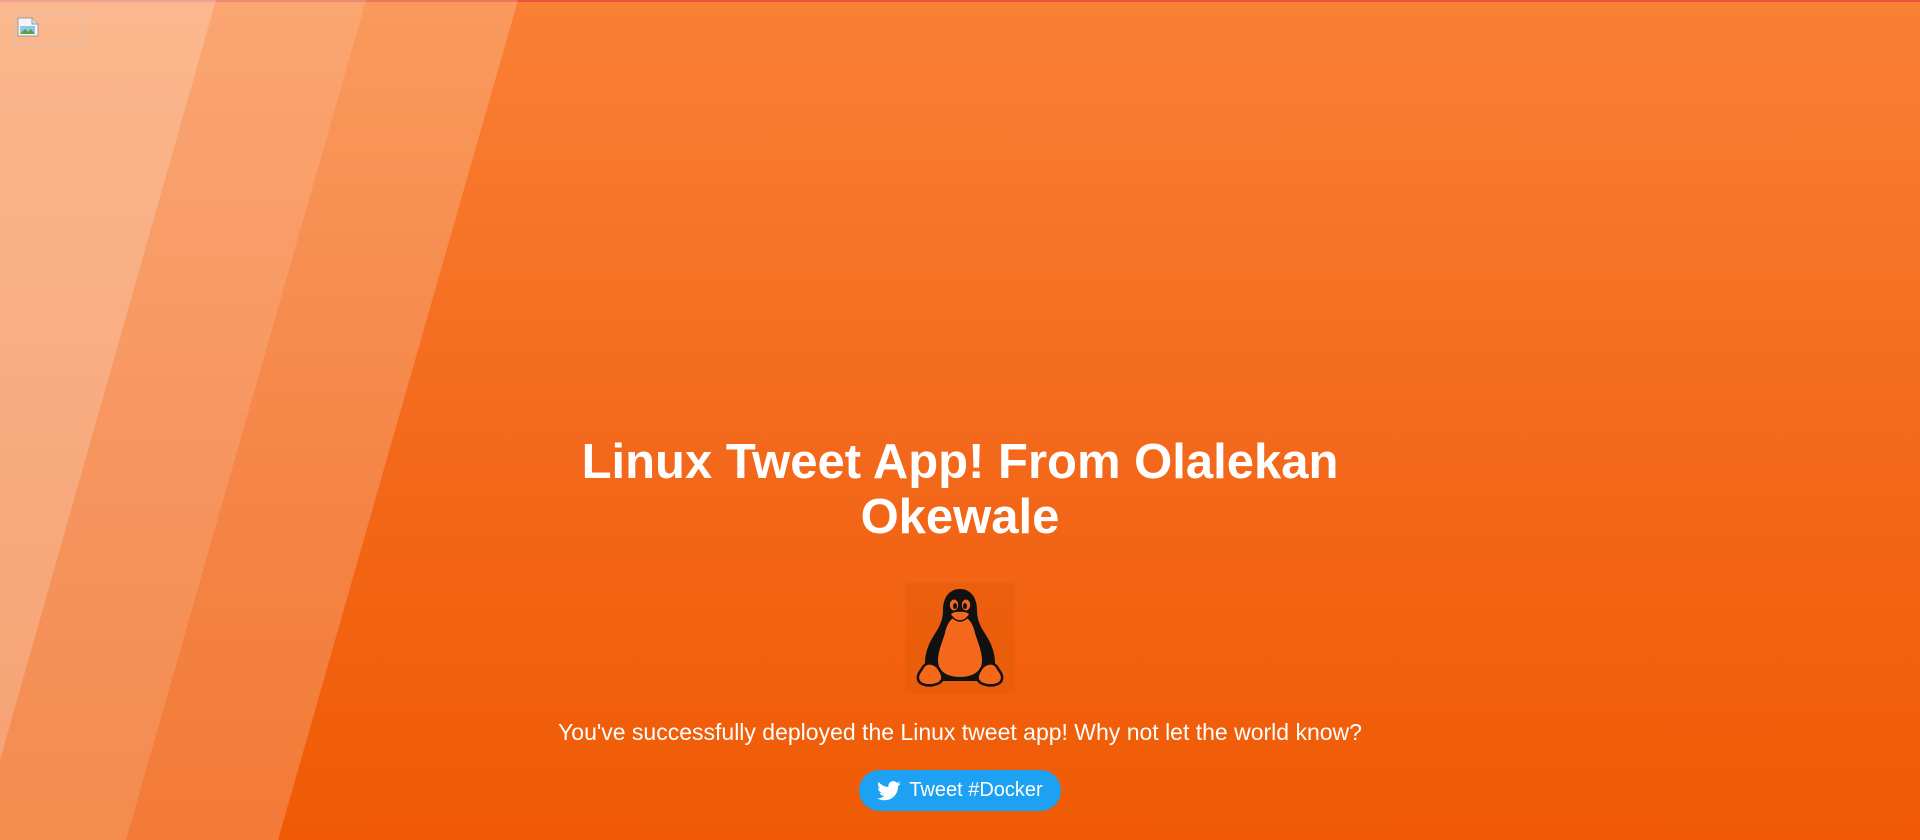 The image size is (1920, 840). Describe the element at coordinates (960, 489) in the screenshot. I see `page-title: Linux Tweet App! From Olalekan Okewale` at that location.